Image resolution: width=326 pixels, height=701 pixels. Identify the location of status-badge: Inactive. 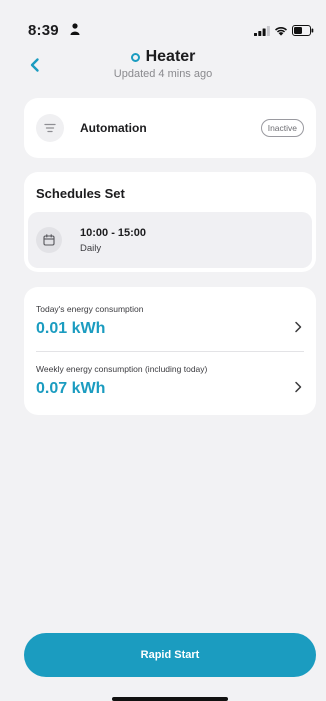
(282, 128).